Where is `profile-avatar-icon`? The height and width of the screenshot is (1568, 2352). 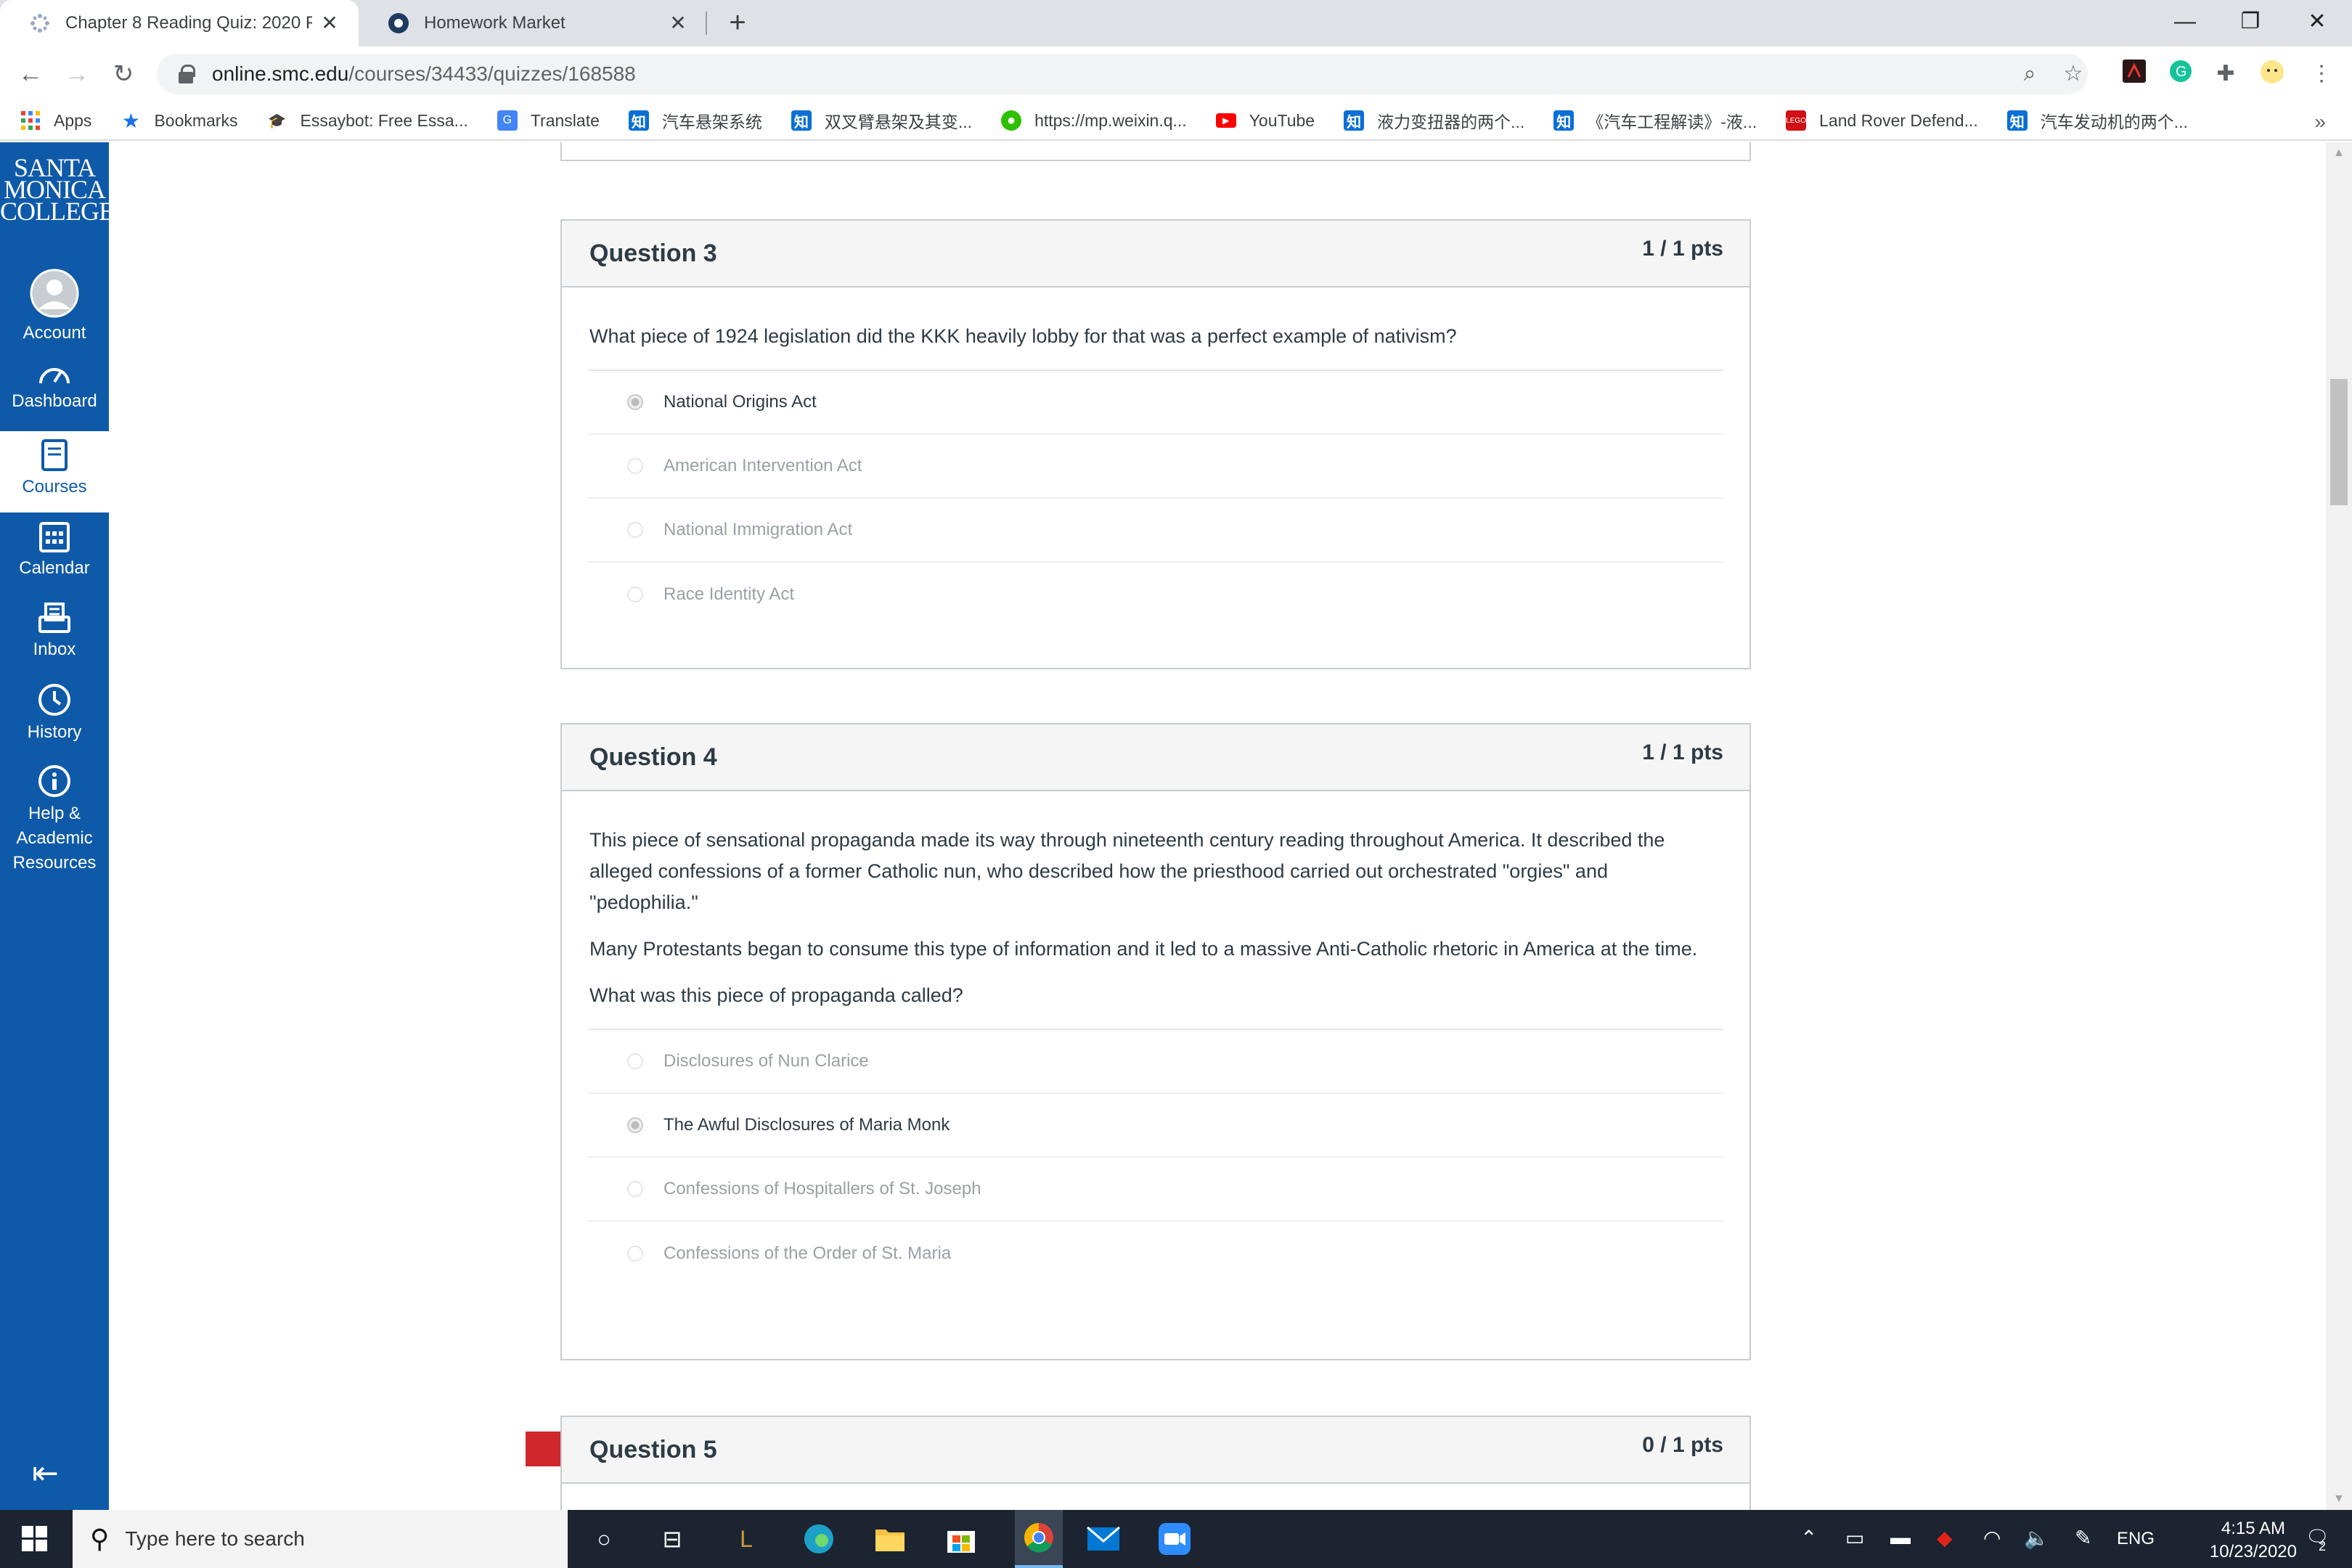 profile-avatar-icon is located at coordinates (2273, 74).